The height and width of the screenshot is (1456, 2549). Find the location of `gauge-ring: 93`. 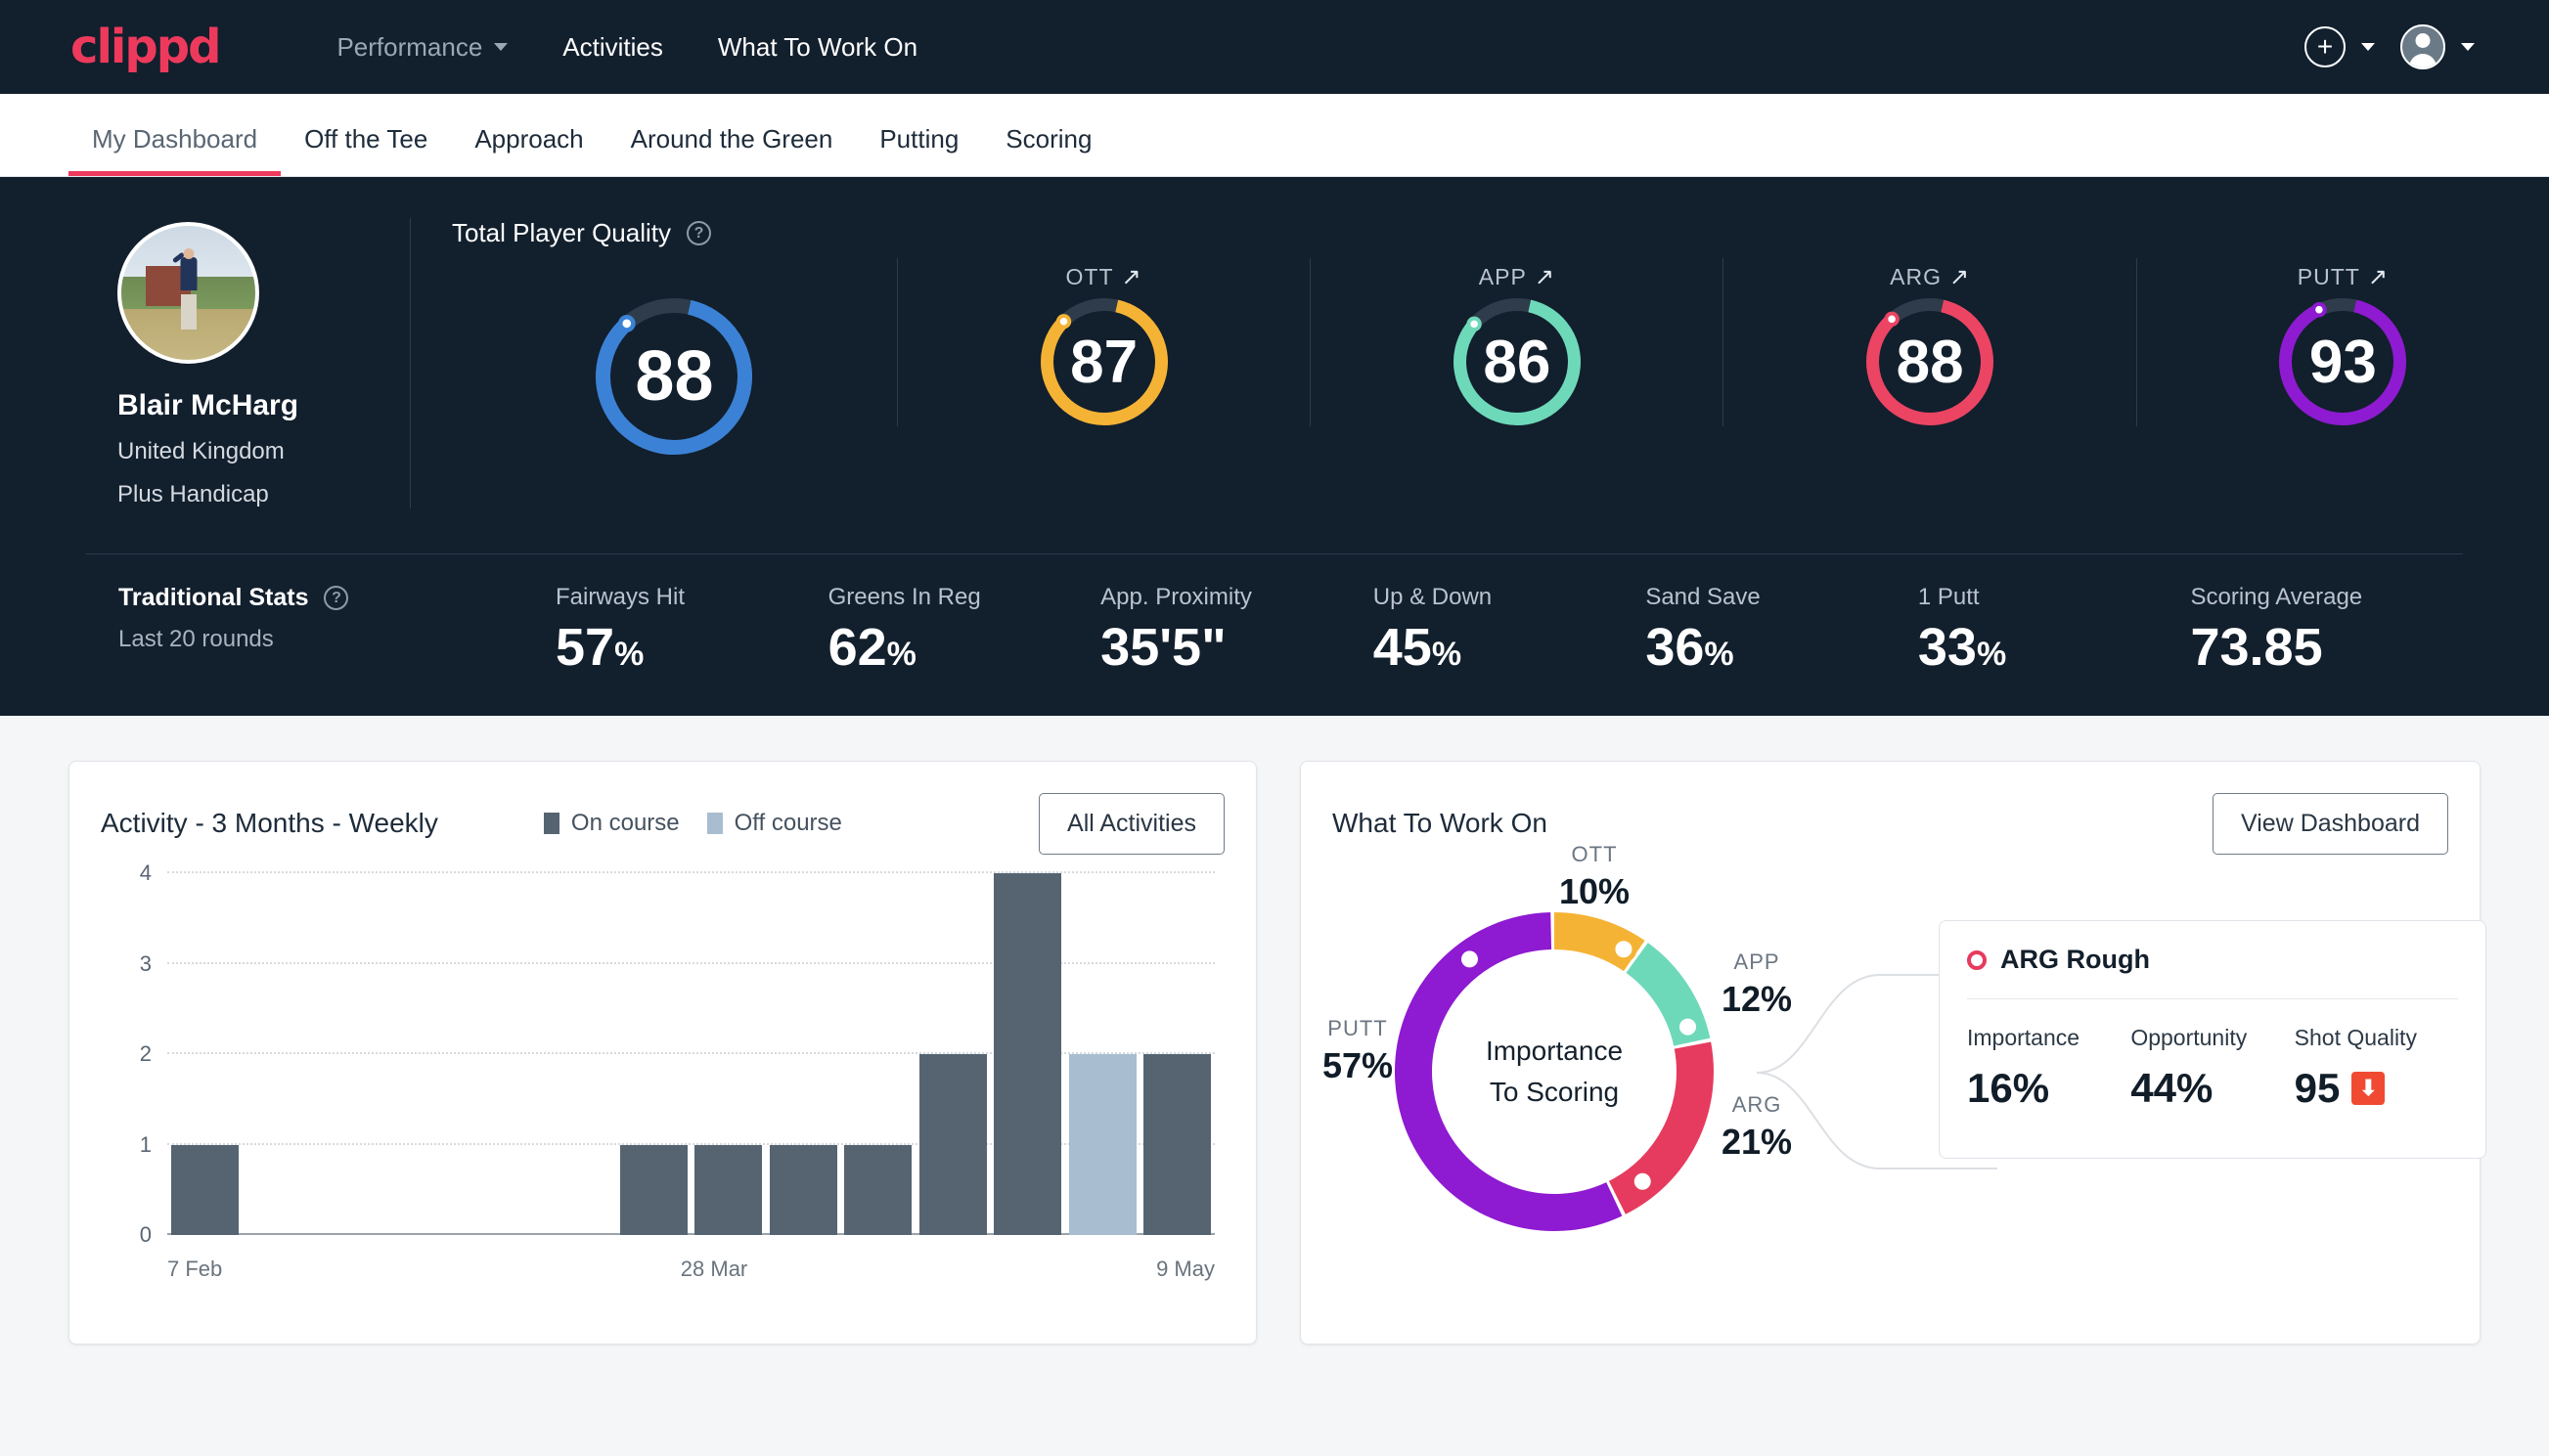

gauge-ring: 93 is located at coordinates (2342, 361).